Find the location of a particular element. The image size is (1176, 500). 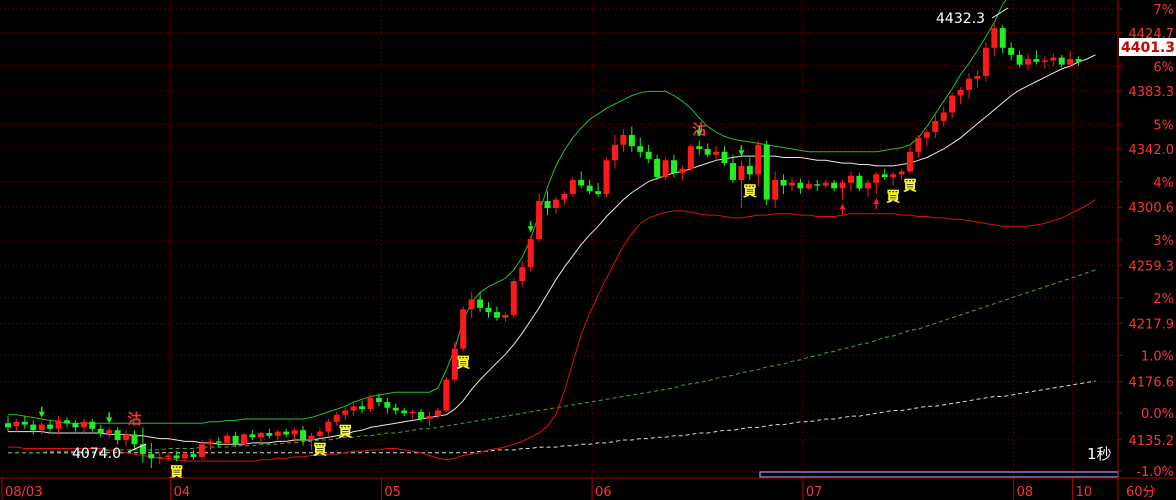

y-tick-label: 0.0% is located at coordinates (1157, 414).